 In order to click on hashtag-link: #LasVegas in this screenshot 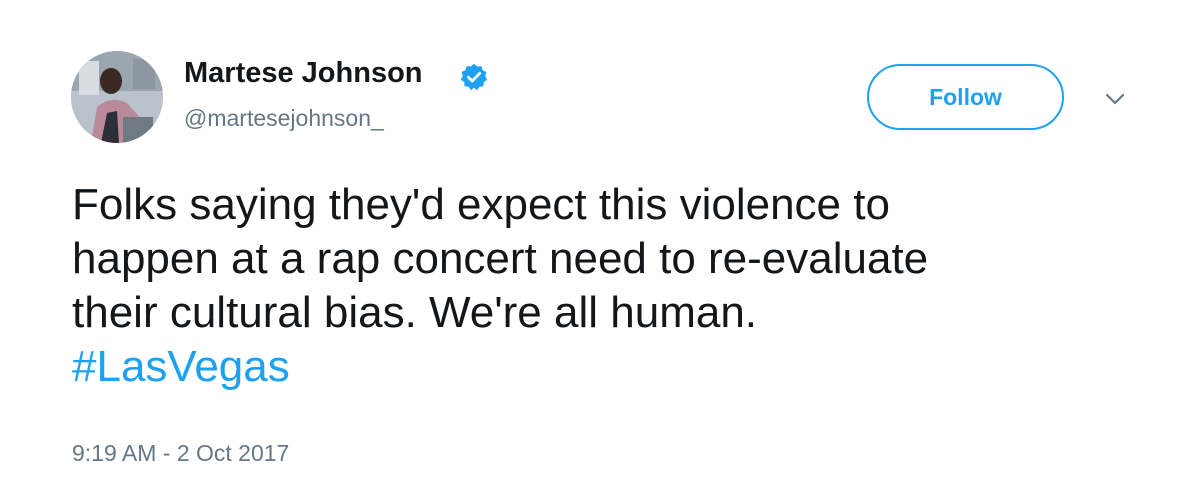, I will do `click(181, 366)`.